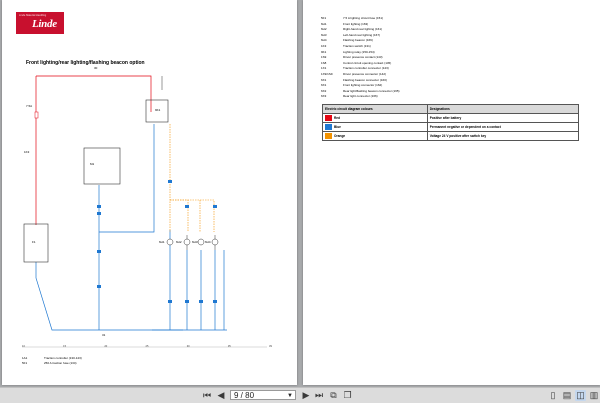 This screenshot has width=600, height=403. What do you see at coordinates (263, 395) in the screenshot?
I see `page-number-input: 9 / 80 ▼` at bounding box center [263, 395].